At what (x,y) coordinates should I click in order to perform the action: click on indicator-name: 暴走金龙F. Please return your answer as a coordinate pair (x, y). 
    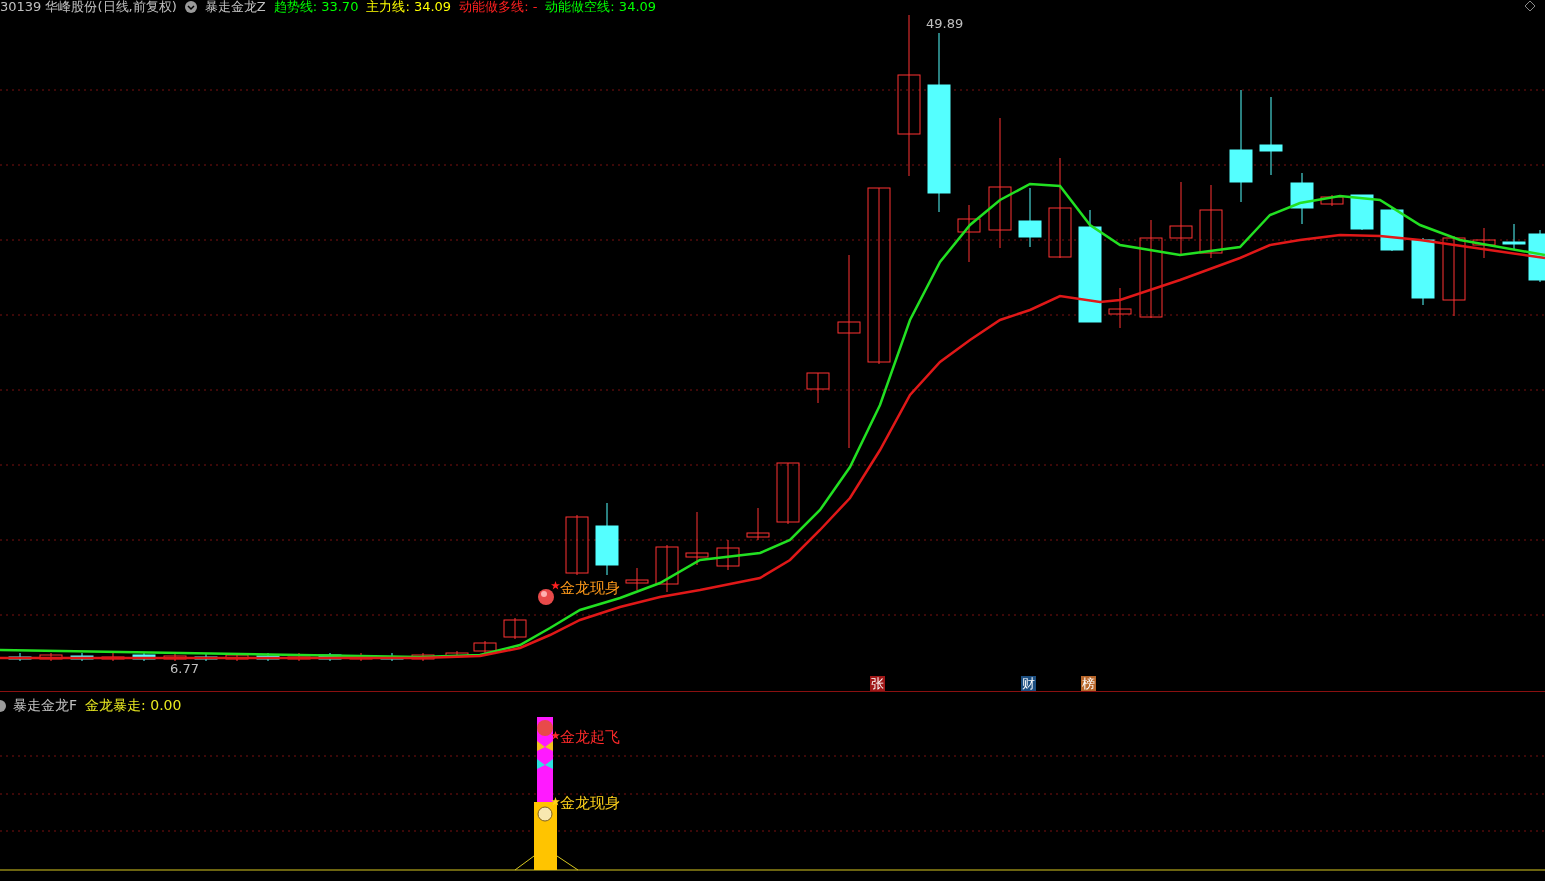
    Looking at the image, I should click on (45, 705).